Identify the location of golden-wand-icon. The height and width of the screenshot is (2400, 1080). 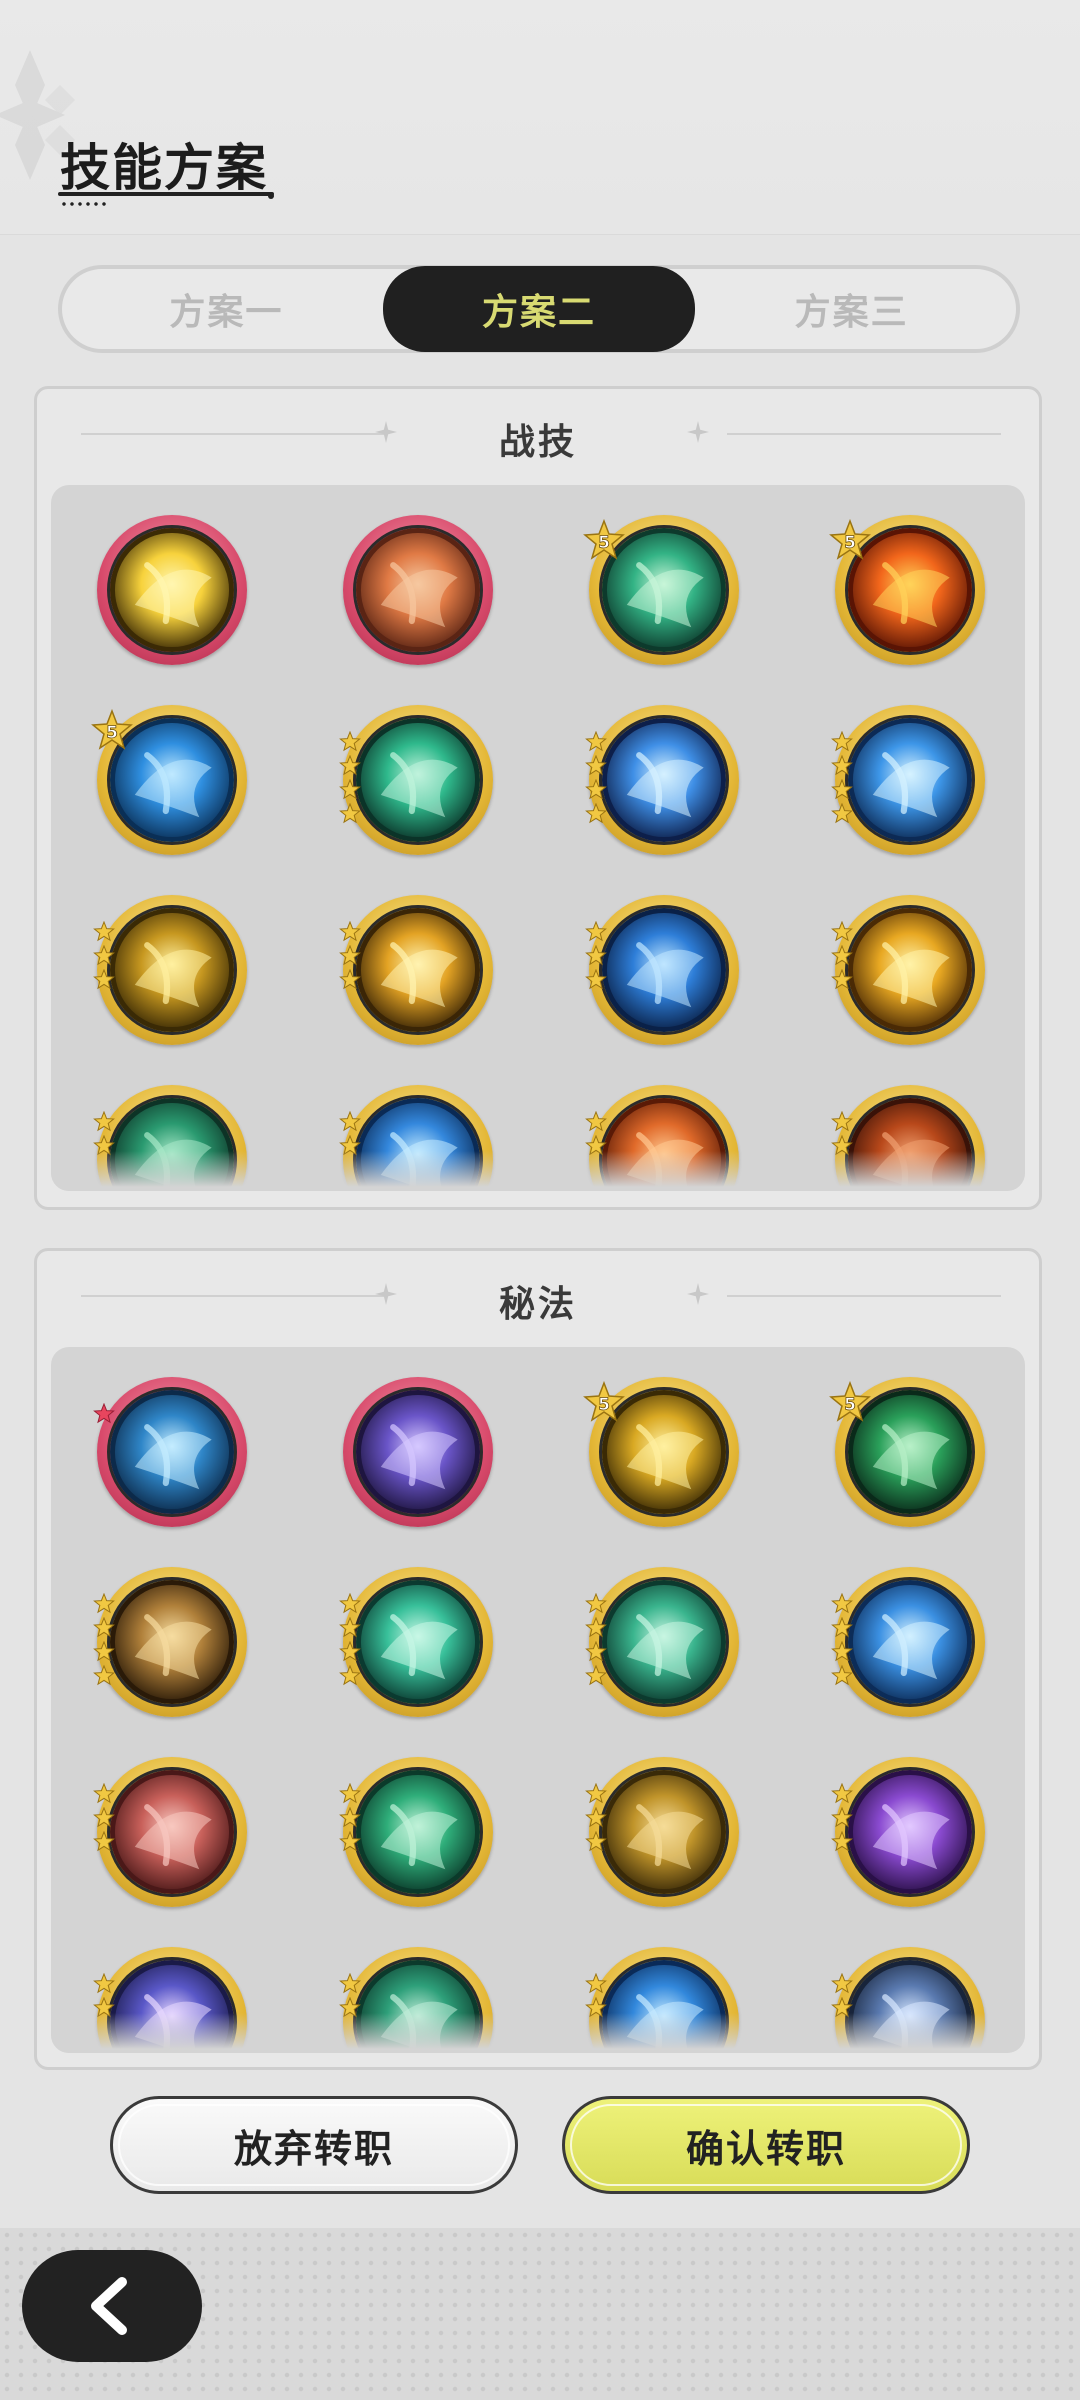
(172, 1642).